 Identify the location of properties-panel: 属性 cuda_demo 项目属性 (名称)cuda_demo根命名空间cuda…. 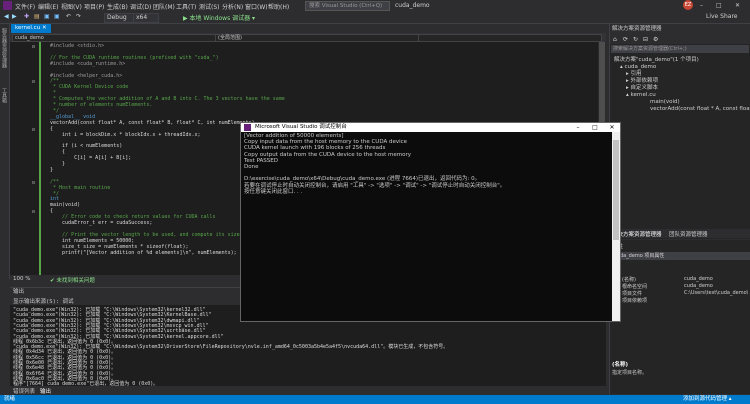
(679, 317).